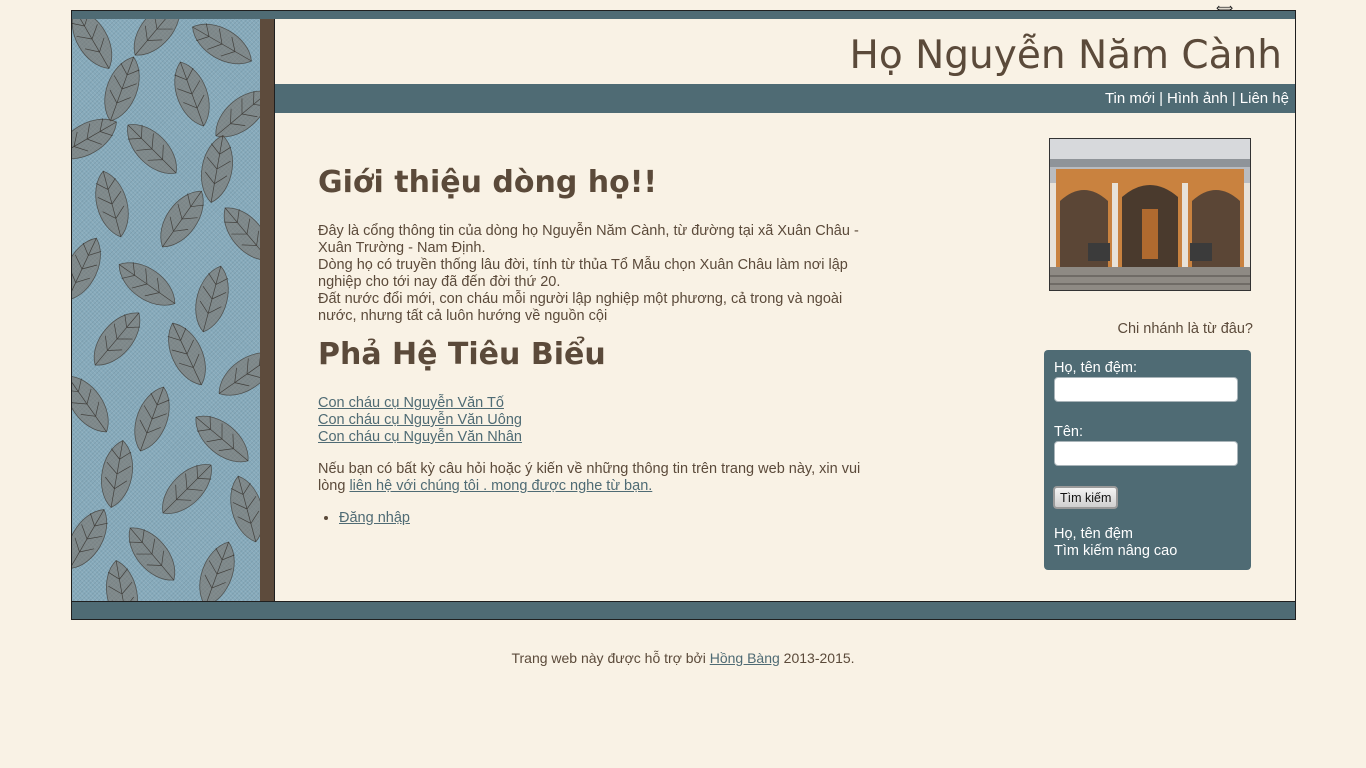 The height and width of the screenshot is (768, 1366). Describe the element at coordinates (488, 182) in the screenshot. I see `intro-heading: Giới thiệu dòng họ!!` at that location.